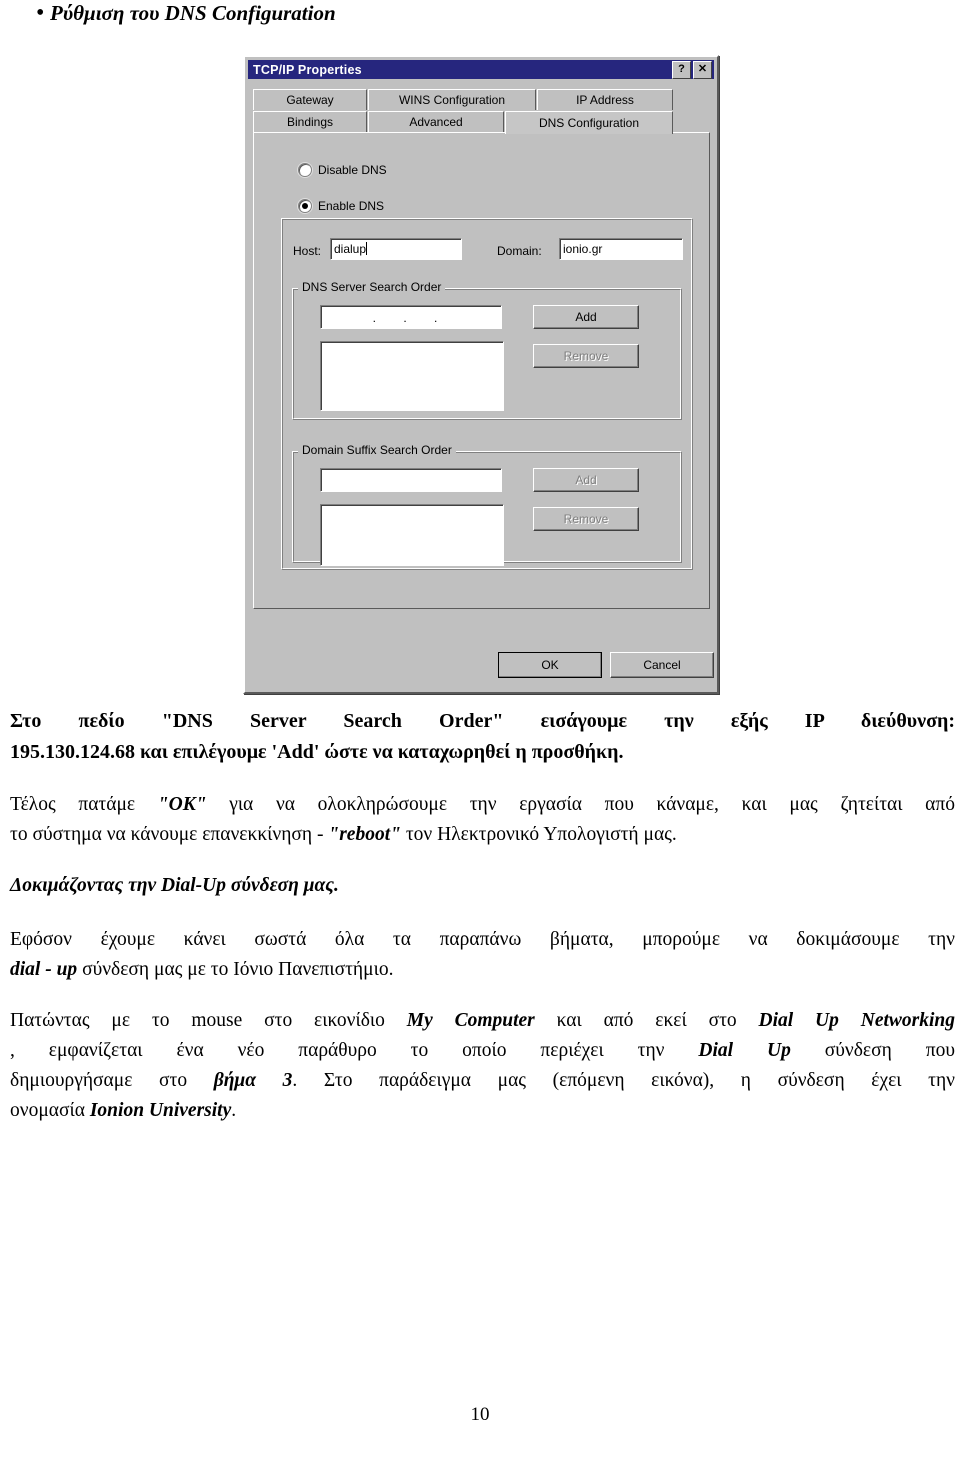 This screenshot has height=1469, width=960. Describe the element at coordinates (112, 1080) in the screenshot. I see `paragraph-5-text-e: δημιουργήσαμε στο` at that location.